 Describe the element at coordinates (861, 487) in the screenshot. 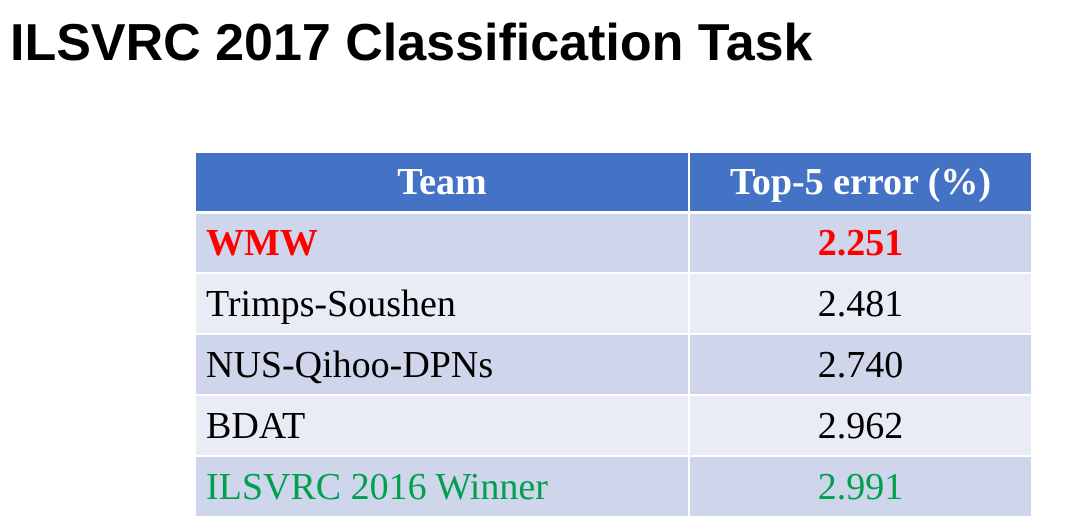

I see `top5-error: 2.991` at that location.